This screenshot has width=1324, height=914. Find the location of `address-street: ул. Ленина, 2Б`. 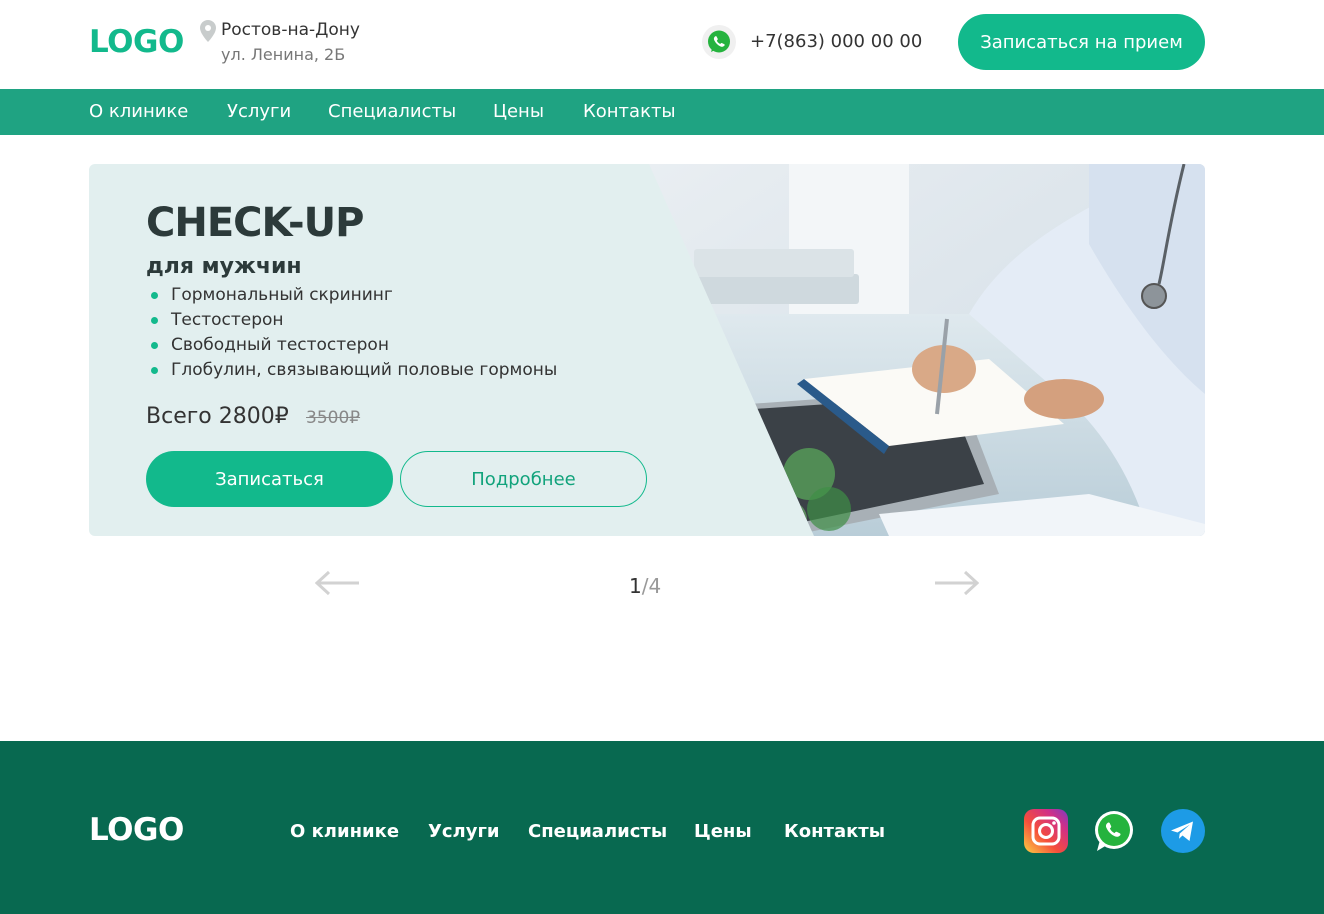

address-street: ул. Ленина, 2Б is located at coordinates (283, 54).